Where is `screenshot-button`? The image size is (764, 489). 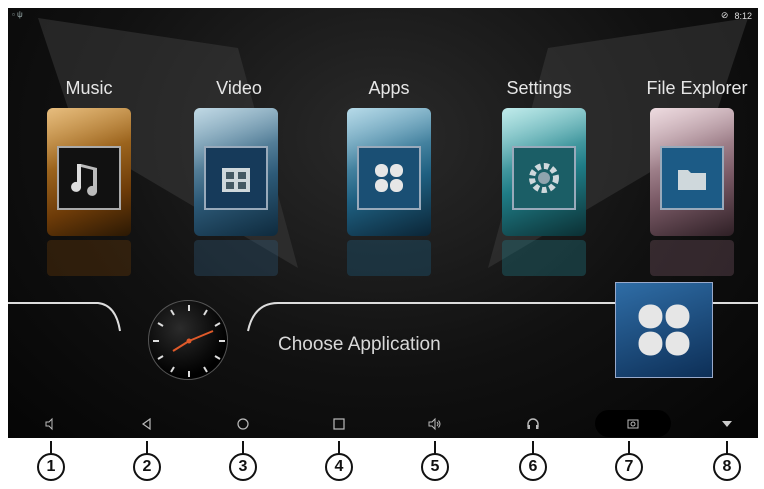 screenshot-button is located at coordinates (633, 423).